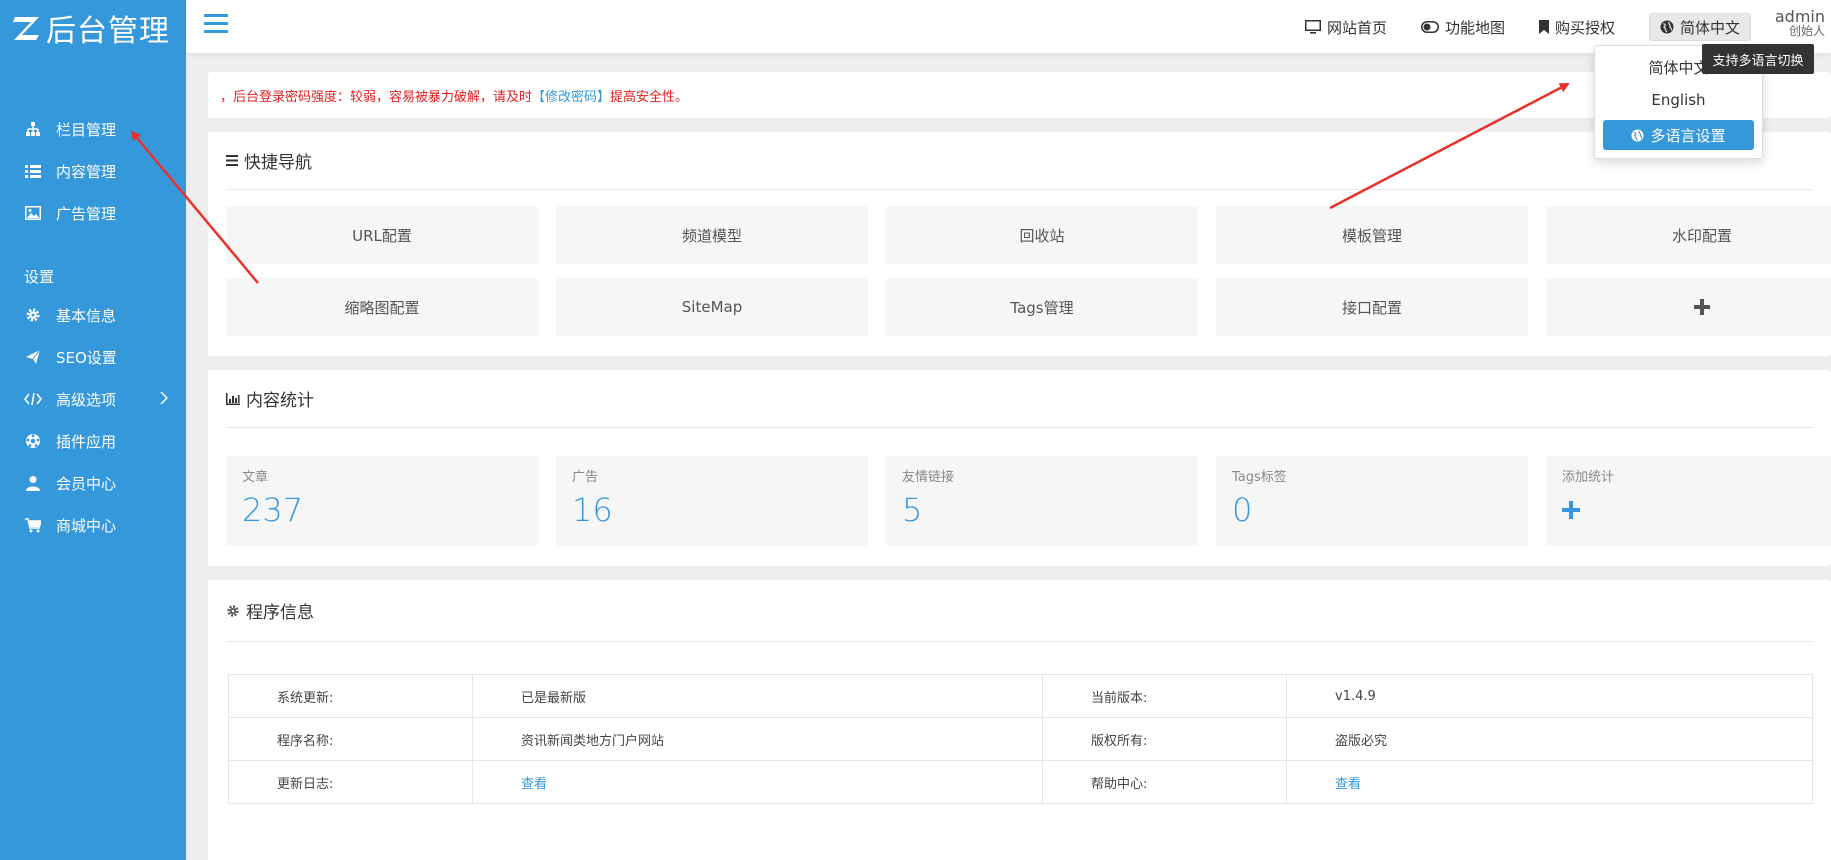  Describe the element at coordinates (216, 25) in the screenshot. I see `menu-toggle-icon` at that location.